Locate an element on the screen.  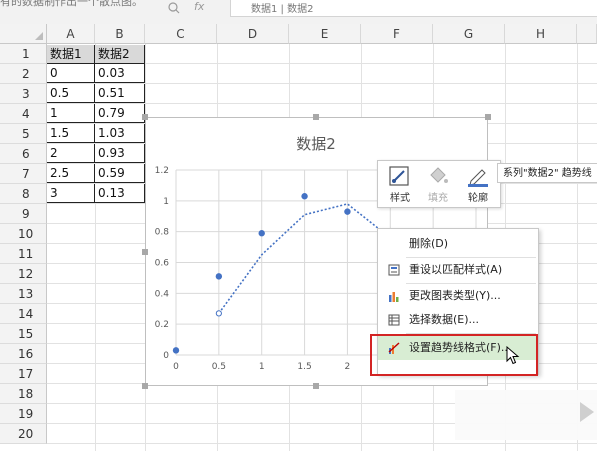
play-arrow-icon is located at coordinates (587, 412).